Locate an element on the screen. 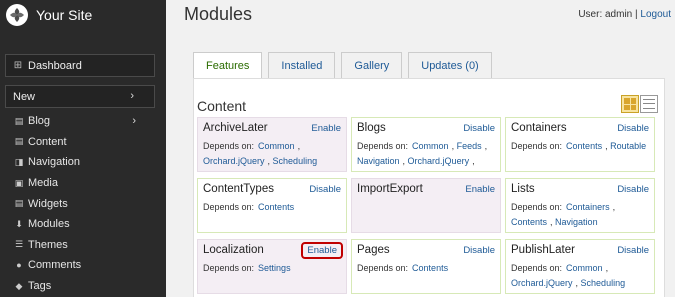 Image resolution: width=675 pixels, height=297 pixels. sidebar-item-label: Modules is located at coordinates (49, 224).